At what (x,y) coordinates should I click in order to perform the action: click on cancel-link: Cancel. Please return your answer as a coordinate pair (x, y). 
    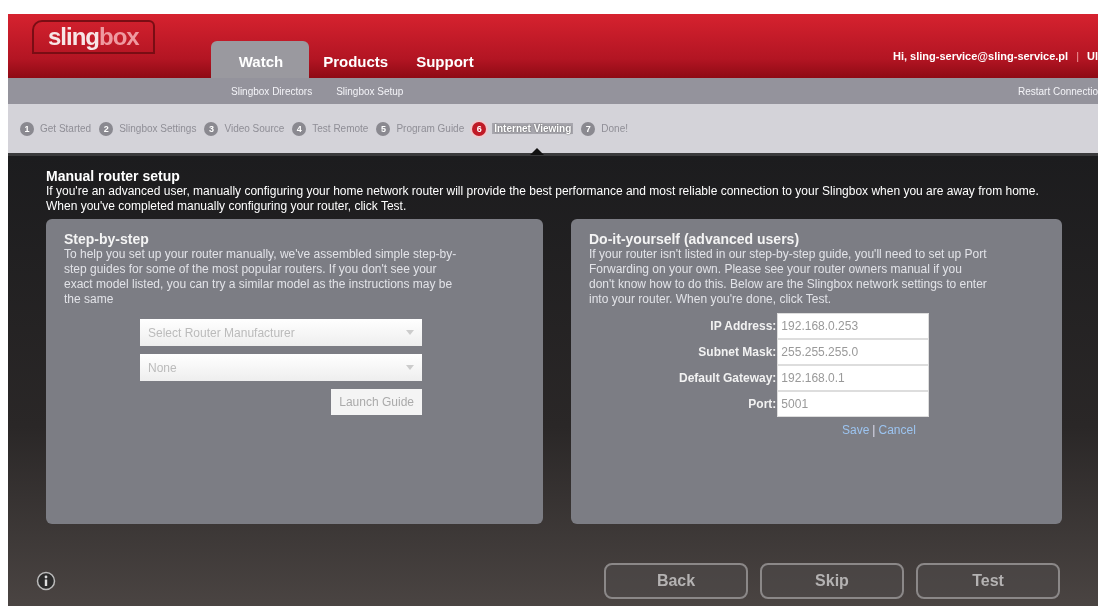
    Looking at the image, I should click on (897, 430).